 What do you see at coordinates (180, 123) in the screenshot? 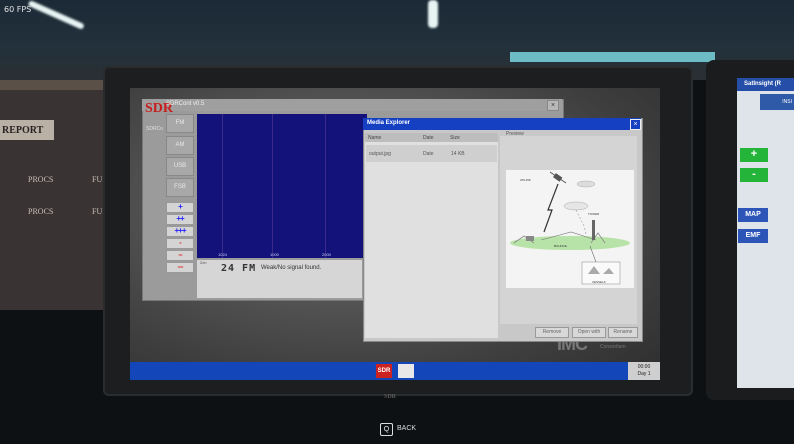
I see `mode-fm-button: FM` at bounding box center [180, 123].